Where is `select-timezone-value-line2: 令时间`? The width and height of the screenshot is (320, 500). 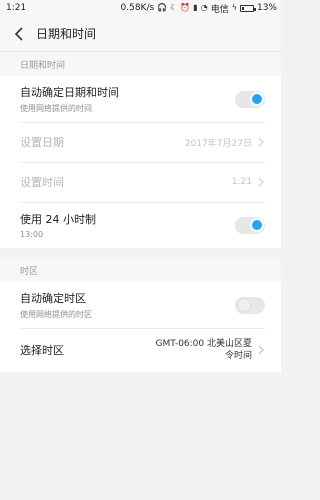
select-timezone-value-line2: 令时间 is located at coordinates (238, 356).